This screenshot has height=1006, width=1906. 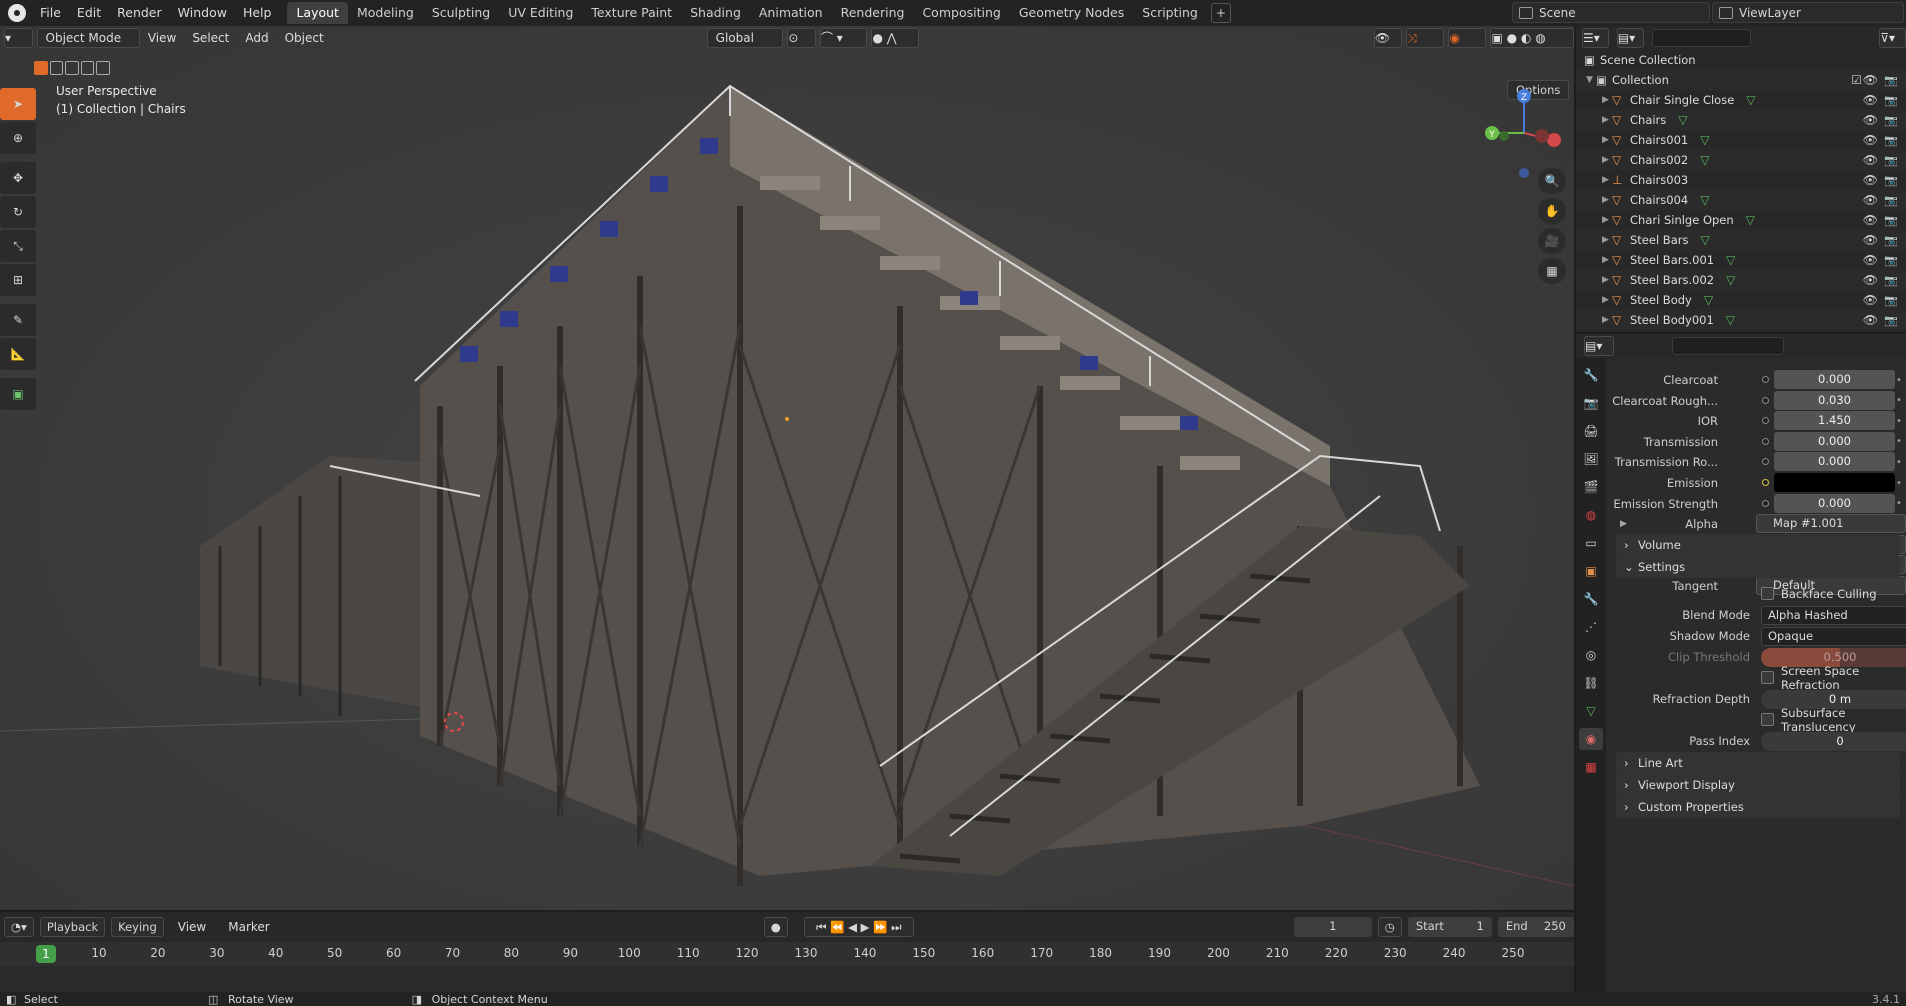 I want to click on editor-type-button: ▾, so click(x=18, y=38).